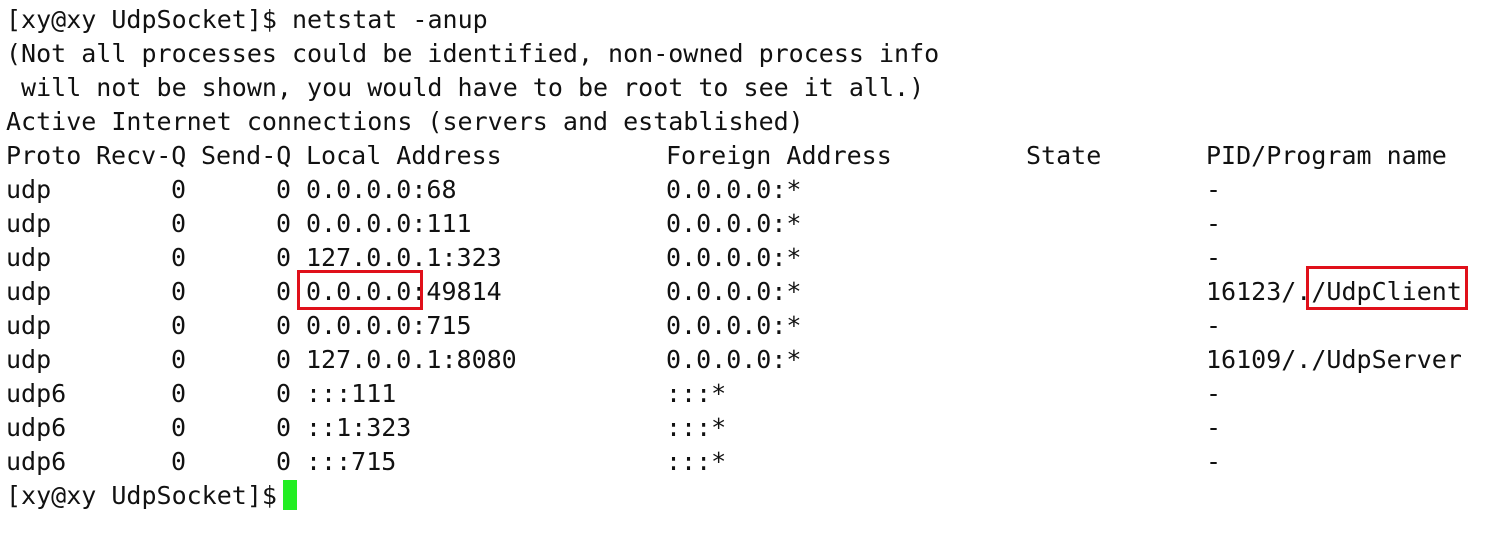 This screenshot has width=1492, height=544. I want to click on prompt-line: [xy@xy UdpSocket]$, so click(746, 496).